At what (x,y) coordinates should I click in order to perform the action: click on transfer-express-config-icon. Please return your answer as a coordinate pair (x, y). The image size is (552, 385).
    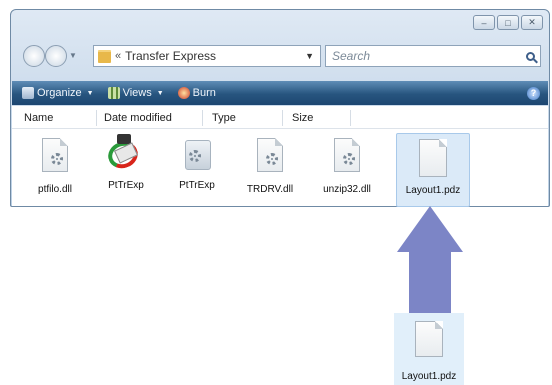
    Looking at the image, I should click on (197, 155).